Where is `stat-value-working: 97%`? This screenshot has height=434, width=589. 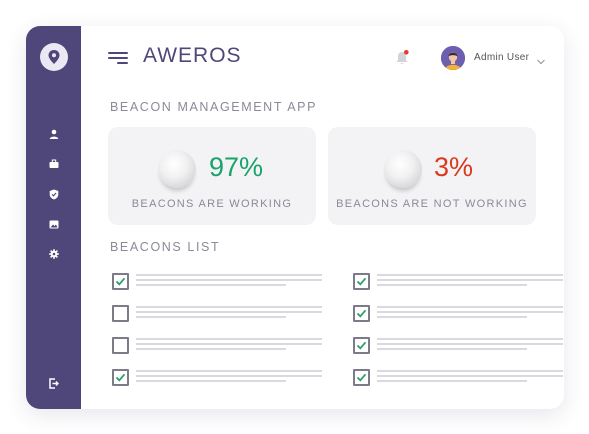 stat-value-working: 97% is located at coordinates (236, 167).